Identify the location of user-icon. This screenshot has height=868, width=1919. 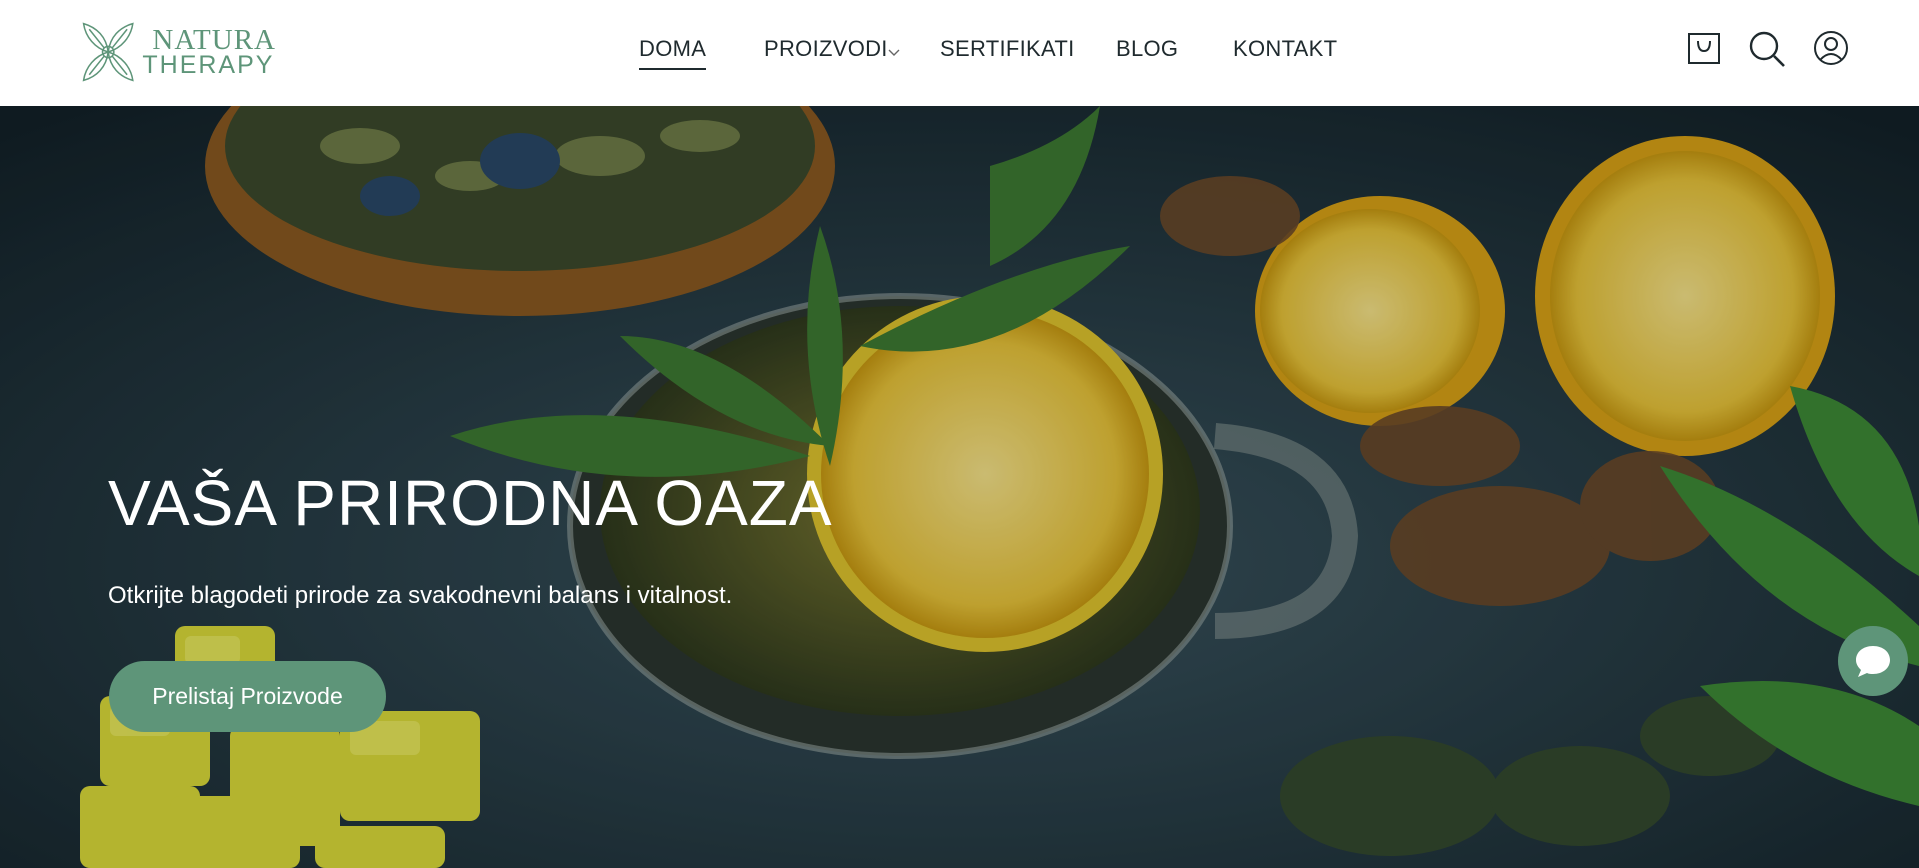
(1831, 48).